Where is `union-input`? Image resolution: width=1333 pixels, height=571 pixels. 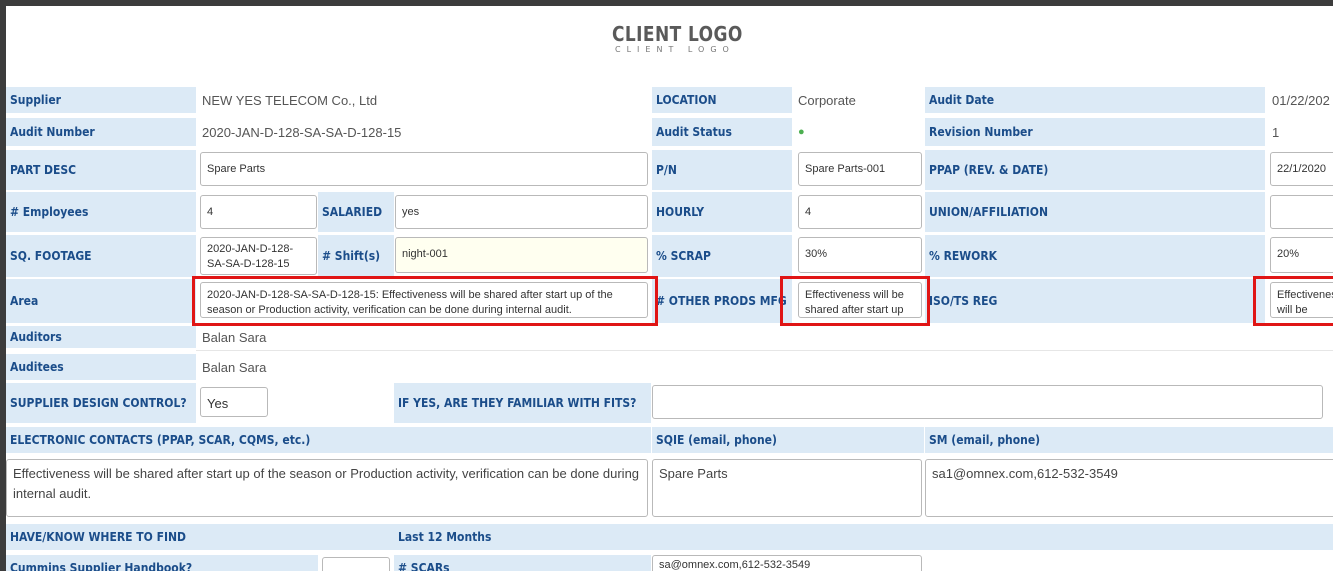 union-input is located at coordinates (1301, 212).